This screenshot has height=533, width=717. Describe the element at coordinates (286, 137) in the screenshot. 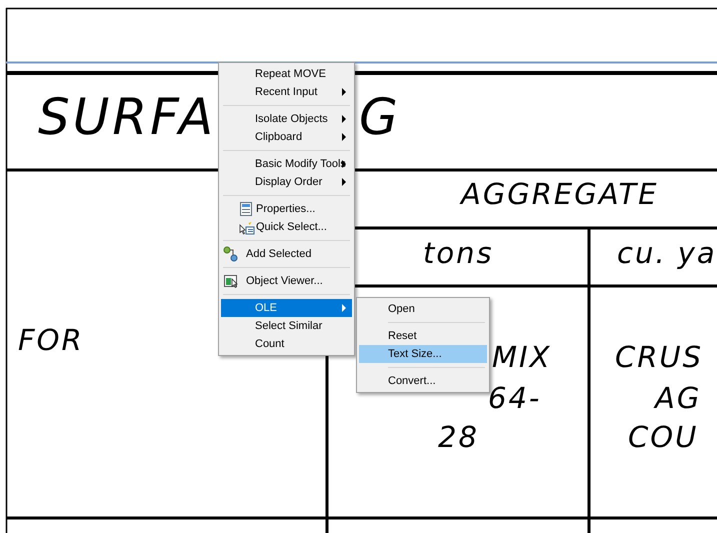

I see `menu-item: Clipboard` at that location.